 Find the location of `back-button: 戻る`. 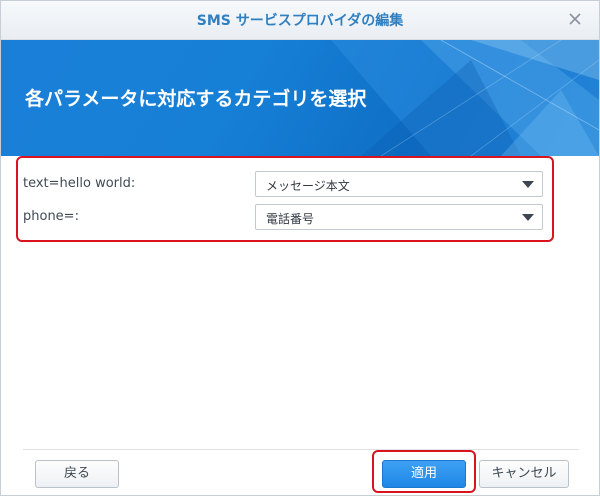

back-button: 戻る is located at coordinates (77, 474).